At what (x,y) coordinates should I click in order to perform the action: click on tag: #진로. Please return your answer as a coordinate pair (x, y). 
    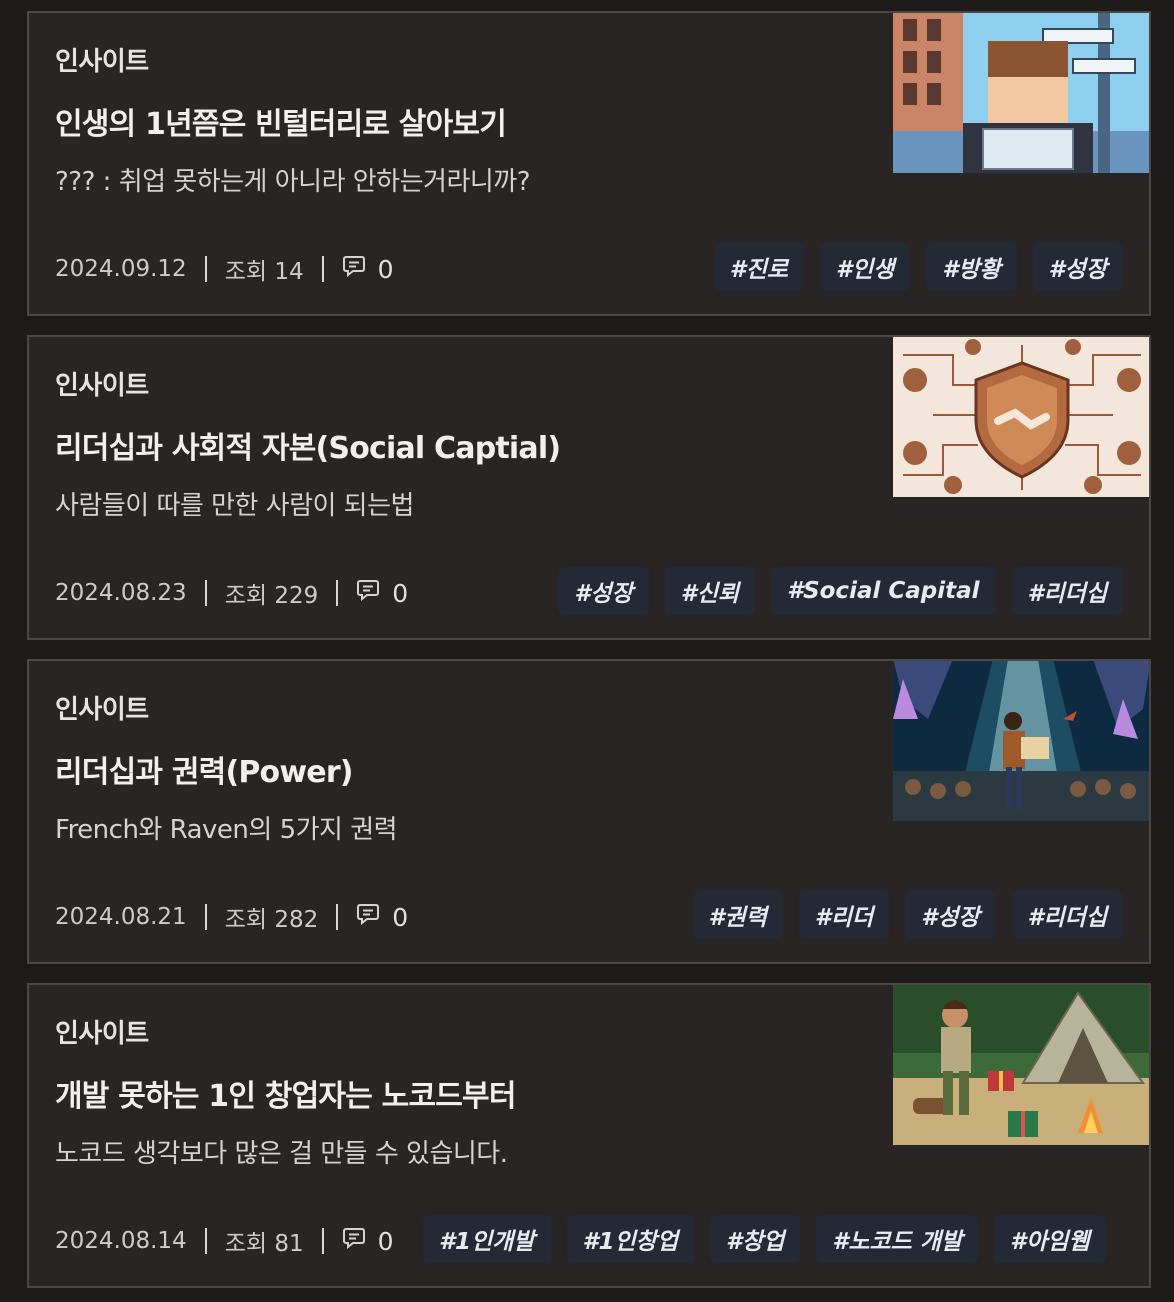
    Looking at the image, I should click on (759, 267).